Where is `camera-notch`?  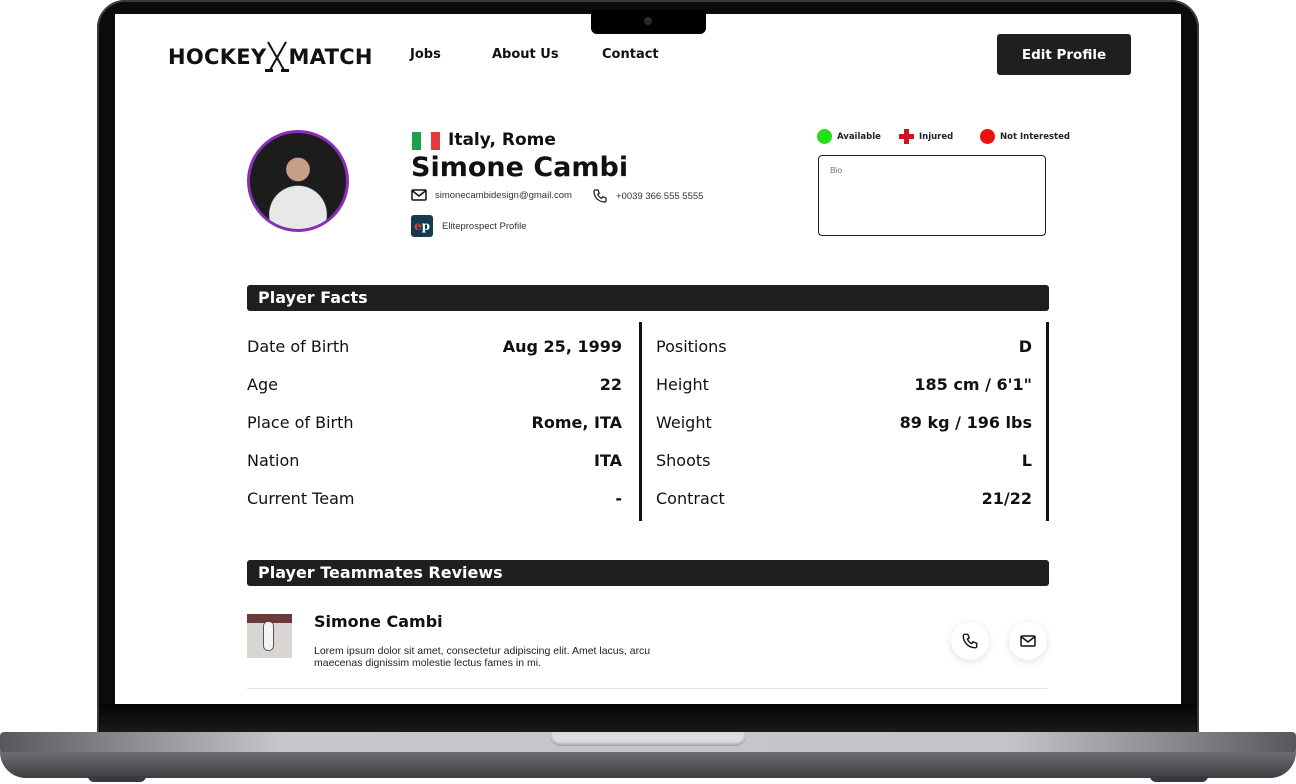
camera-notch is located at coordinates (648, 22).